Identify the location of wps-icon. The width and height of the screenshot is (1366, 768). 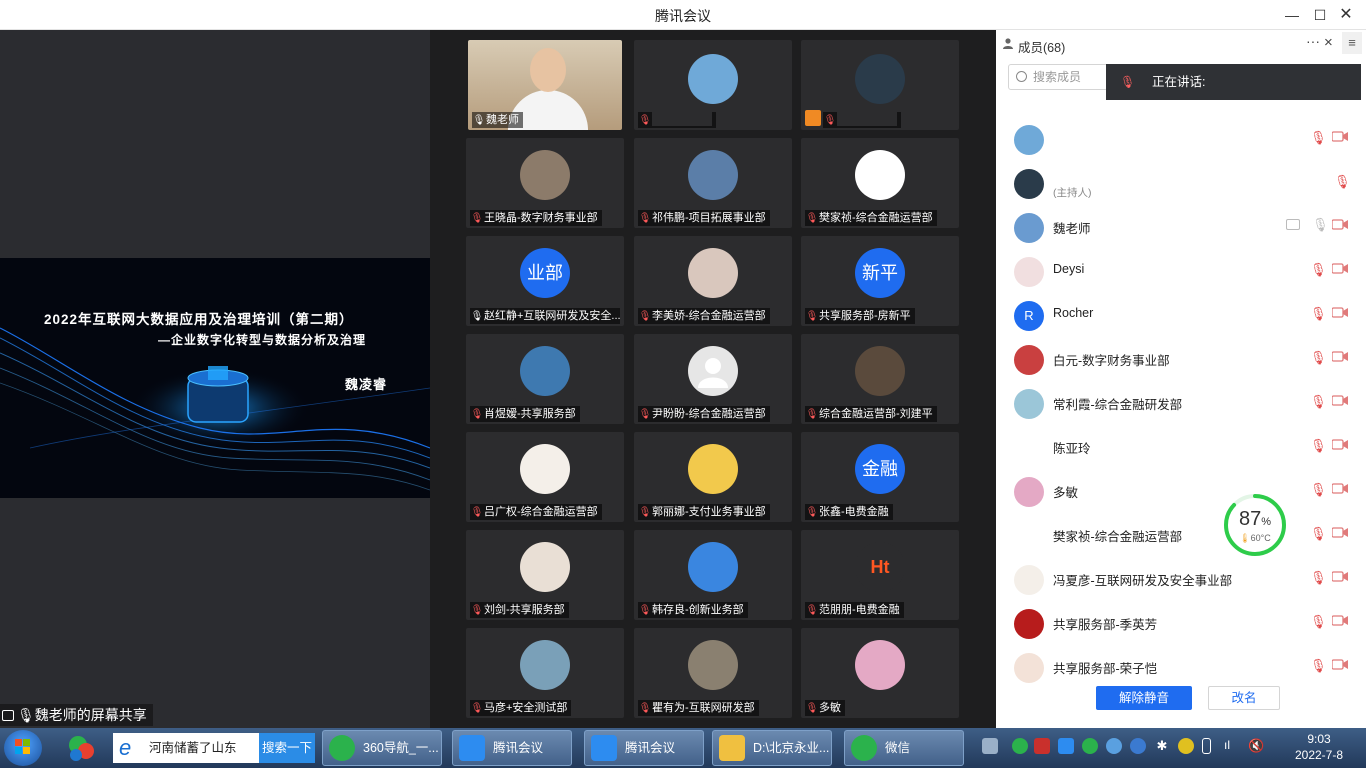
(1042, 746).